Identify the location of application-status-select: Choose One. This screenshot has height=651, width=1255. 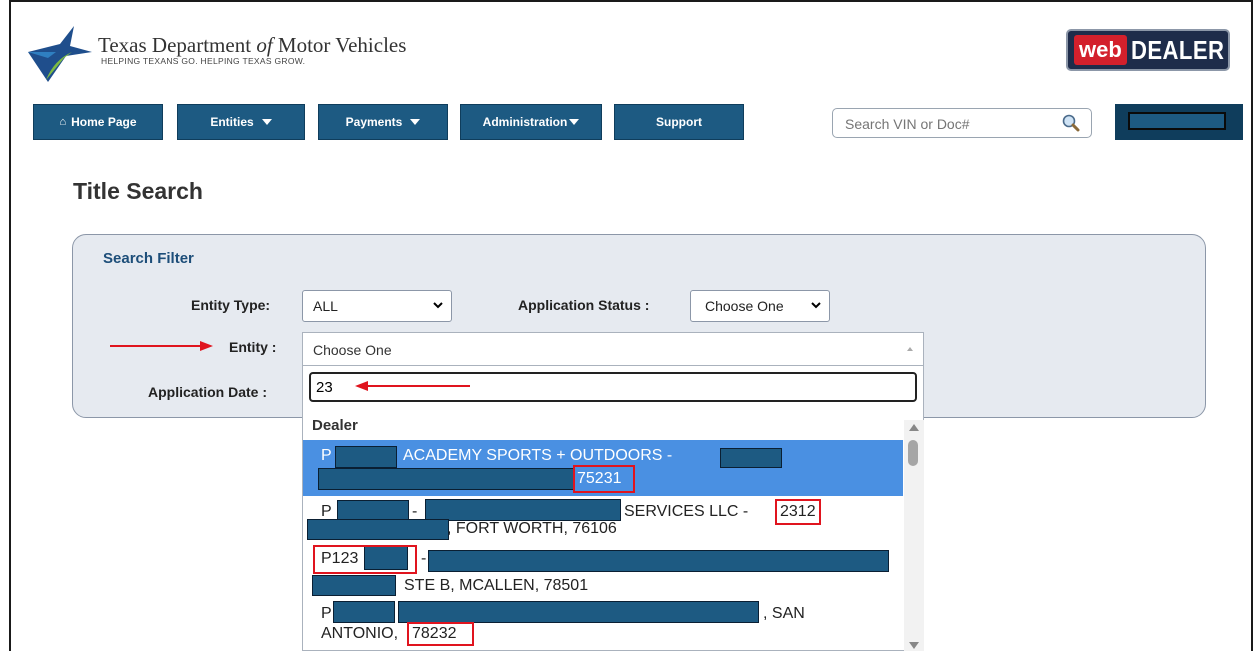
(760, 306).